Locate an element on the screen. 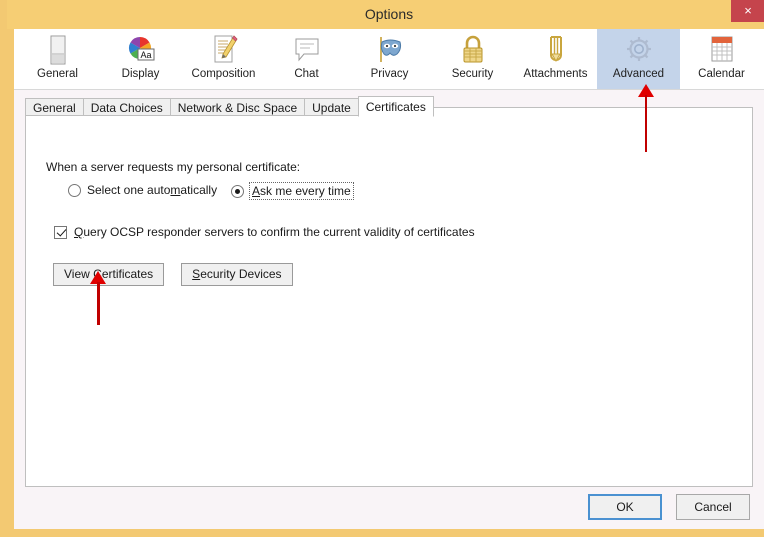 This screenshot has height=537, width=764. radio-select-one-automatically: Select one automatically is located at coordinates (142, 190).